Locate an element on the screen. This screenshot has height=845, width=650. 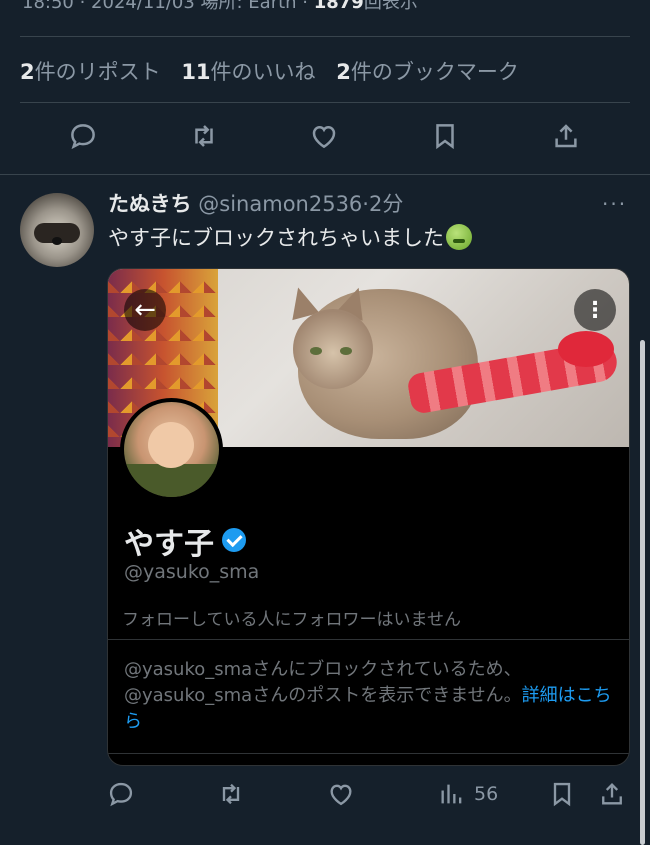
followers-you-know-text: フォローしている人にフォロワーはいません is located at coordinates (291, 620).